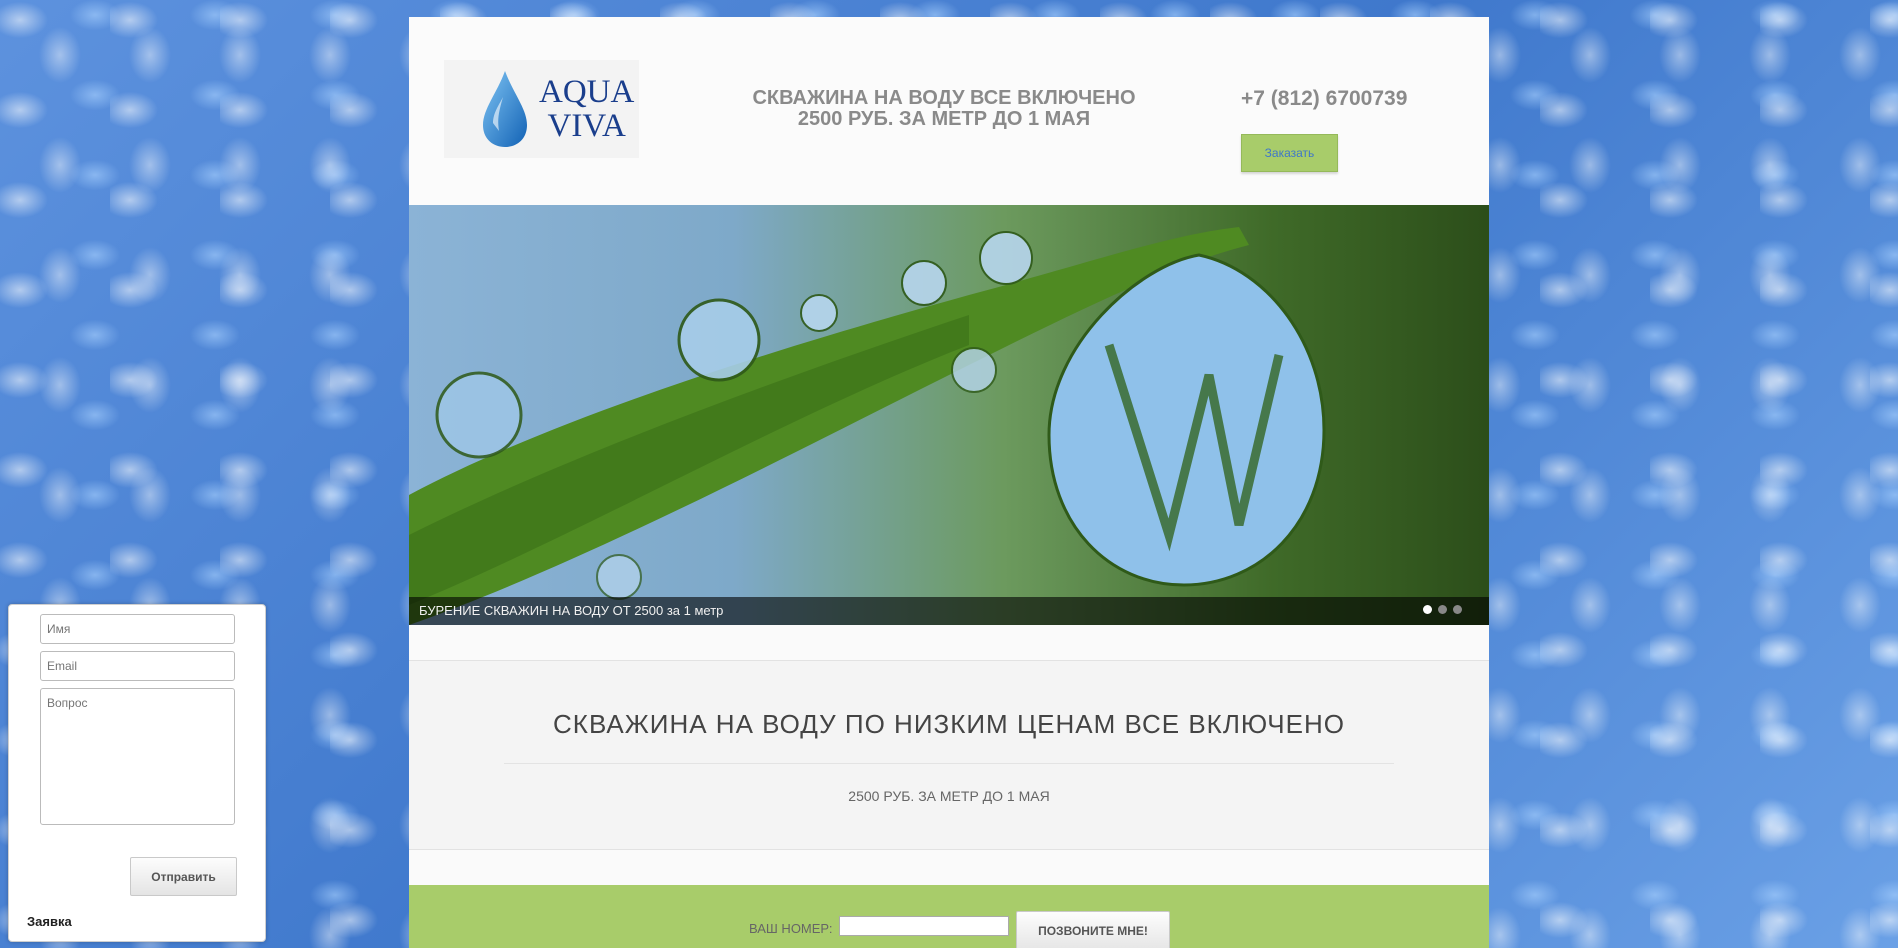 This screenshot has width=1898, height=948. I want to click on slider-dots, so click(1442, 609).